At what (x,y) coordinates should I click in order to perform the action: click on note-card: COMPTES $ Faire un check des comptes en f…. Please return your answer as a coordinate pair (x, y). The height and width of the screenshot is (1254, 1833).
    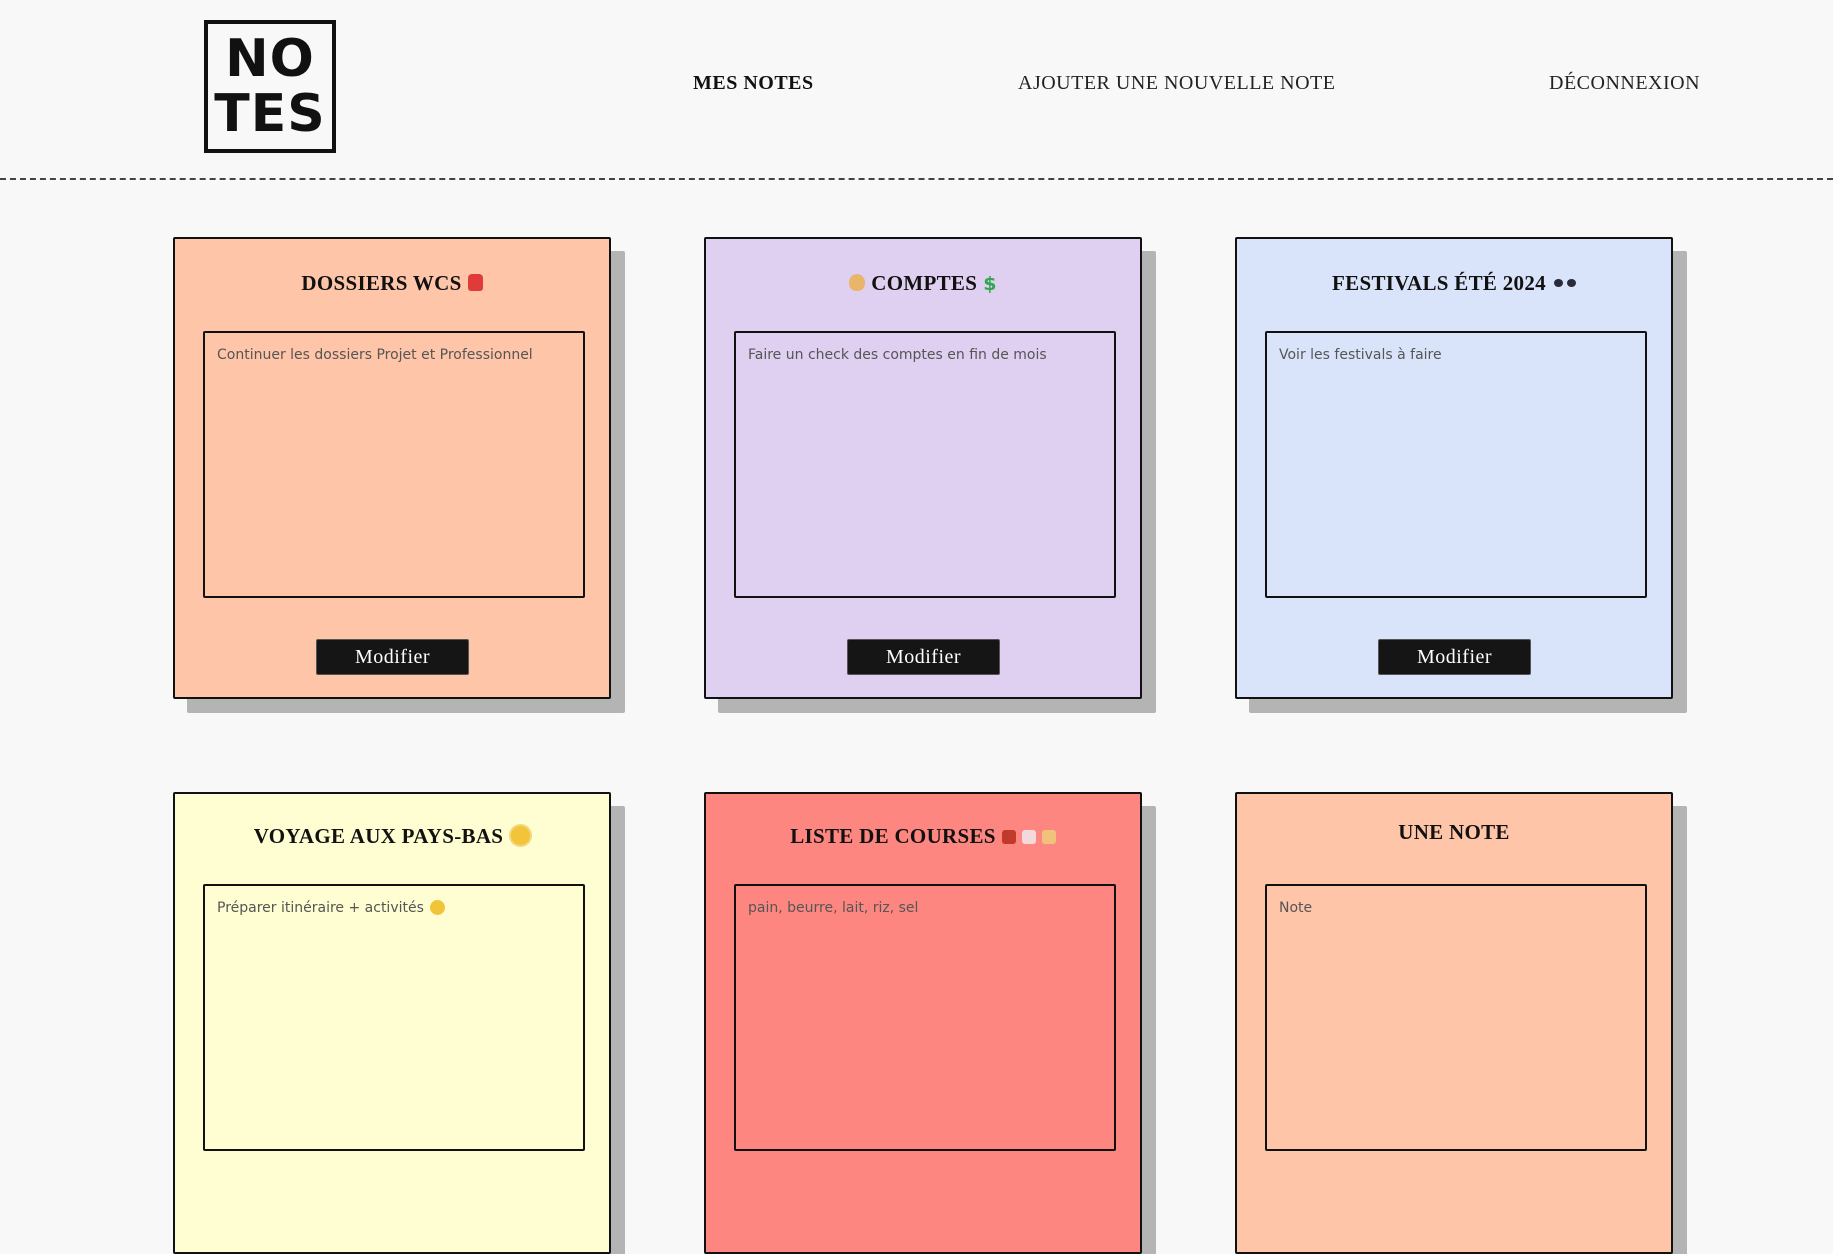
    Looking at the image, I should click on (923, 468).